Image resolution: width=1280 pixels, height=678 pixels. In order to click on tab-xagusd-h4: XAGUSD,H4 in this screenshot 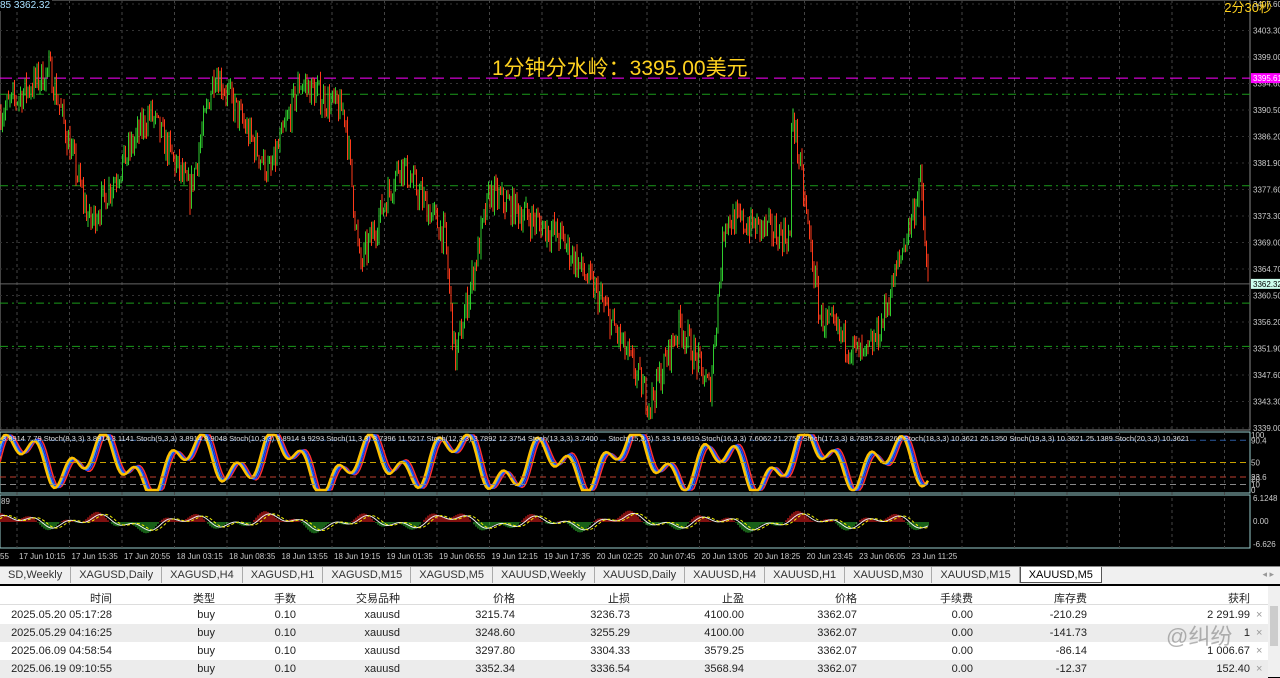, I will do `click(202, 575)`.